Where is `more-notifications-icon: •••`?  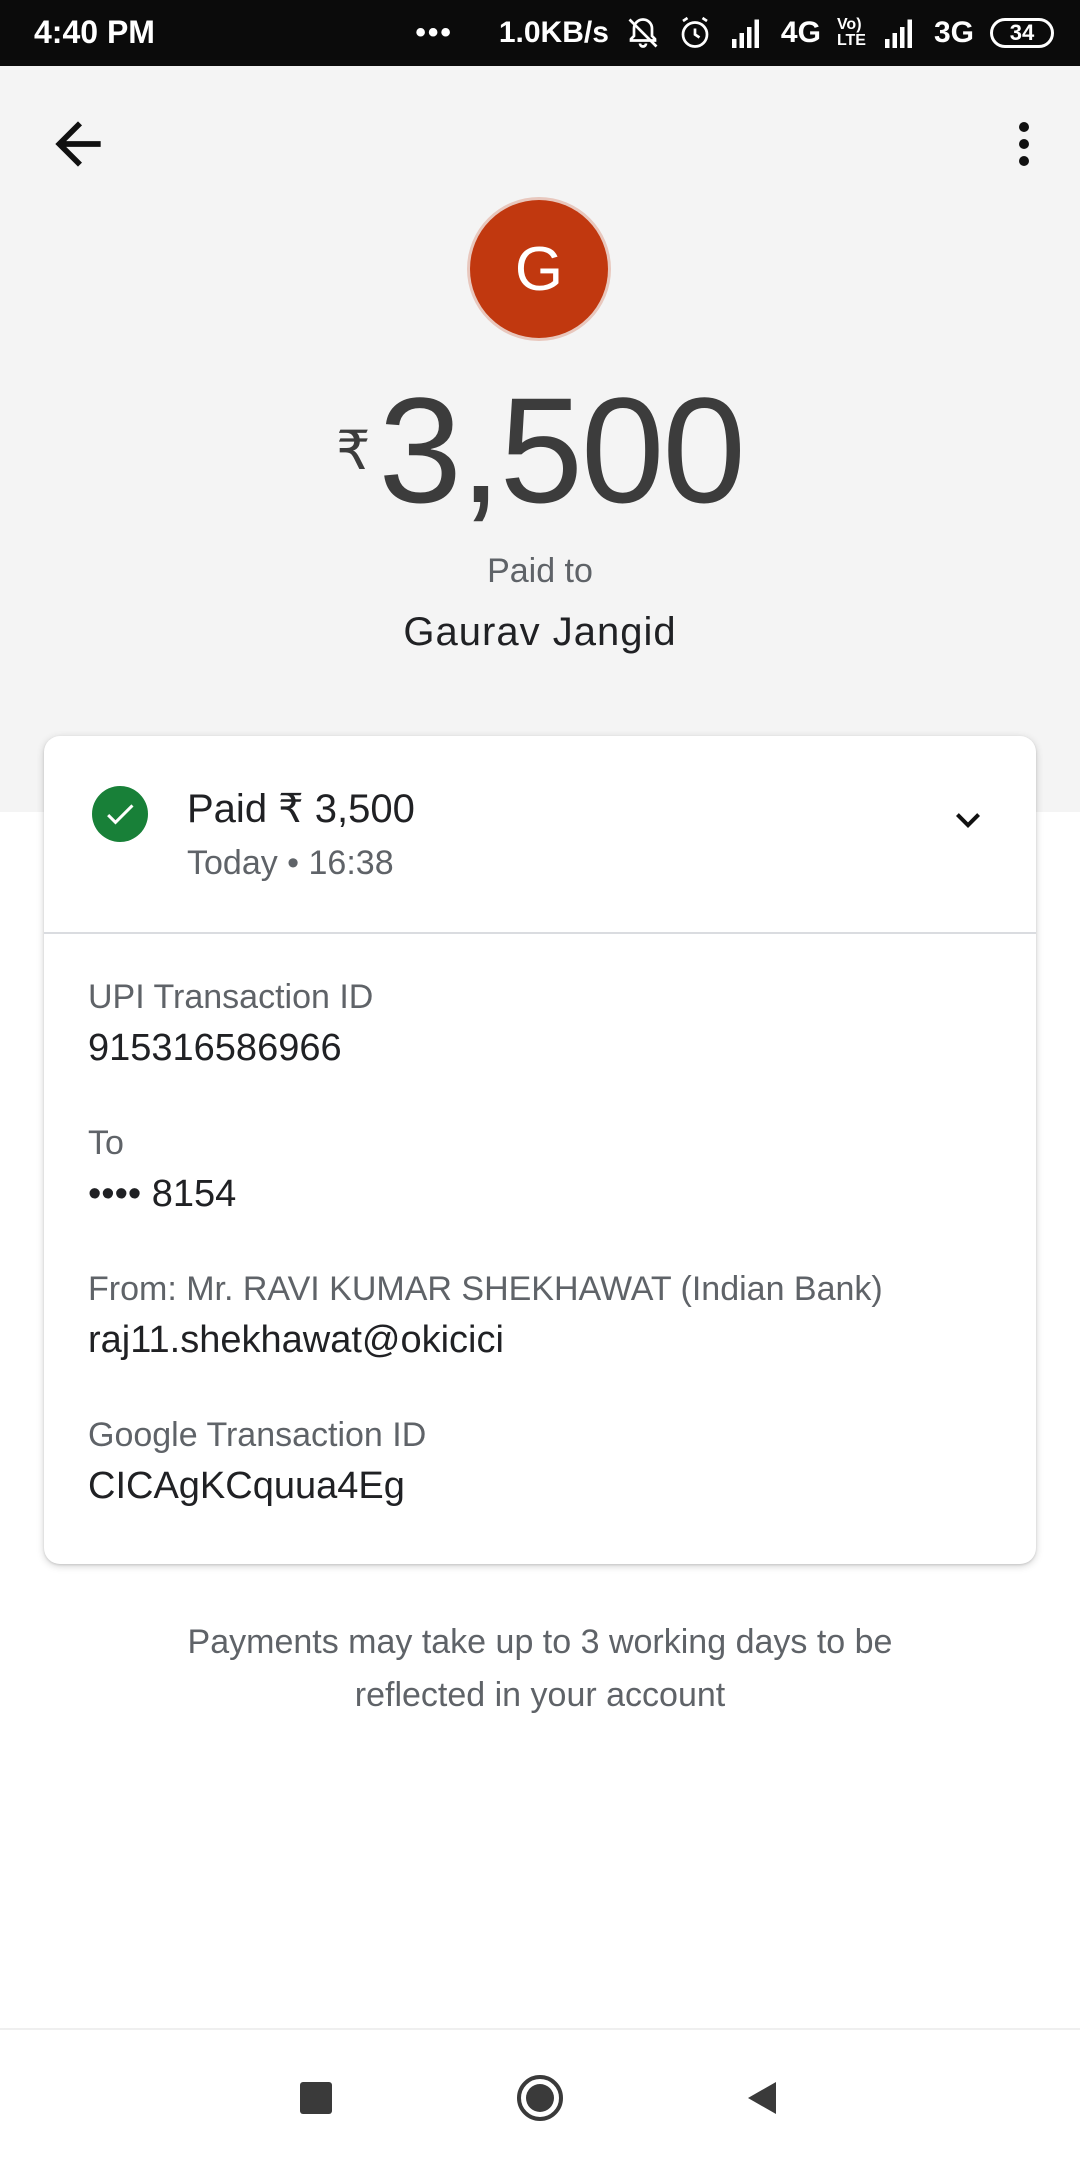 more-notifications-icon: ••• is located at coordinates (434, 32).